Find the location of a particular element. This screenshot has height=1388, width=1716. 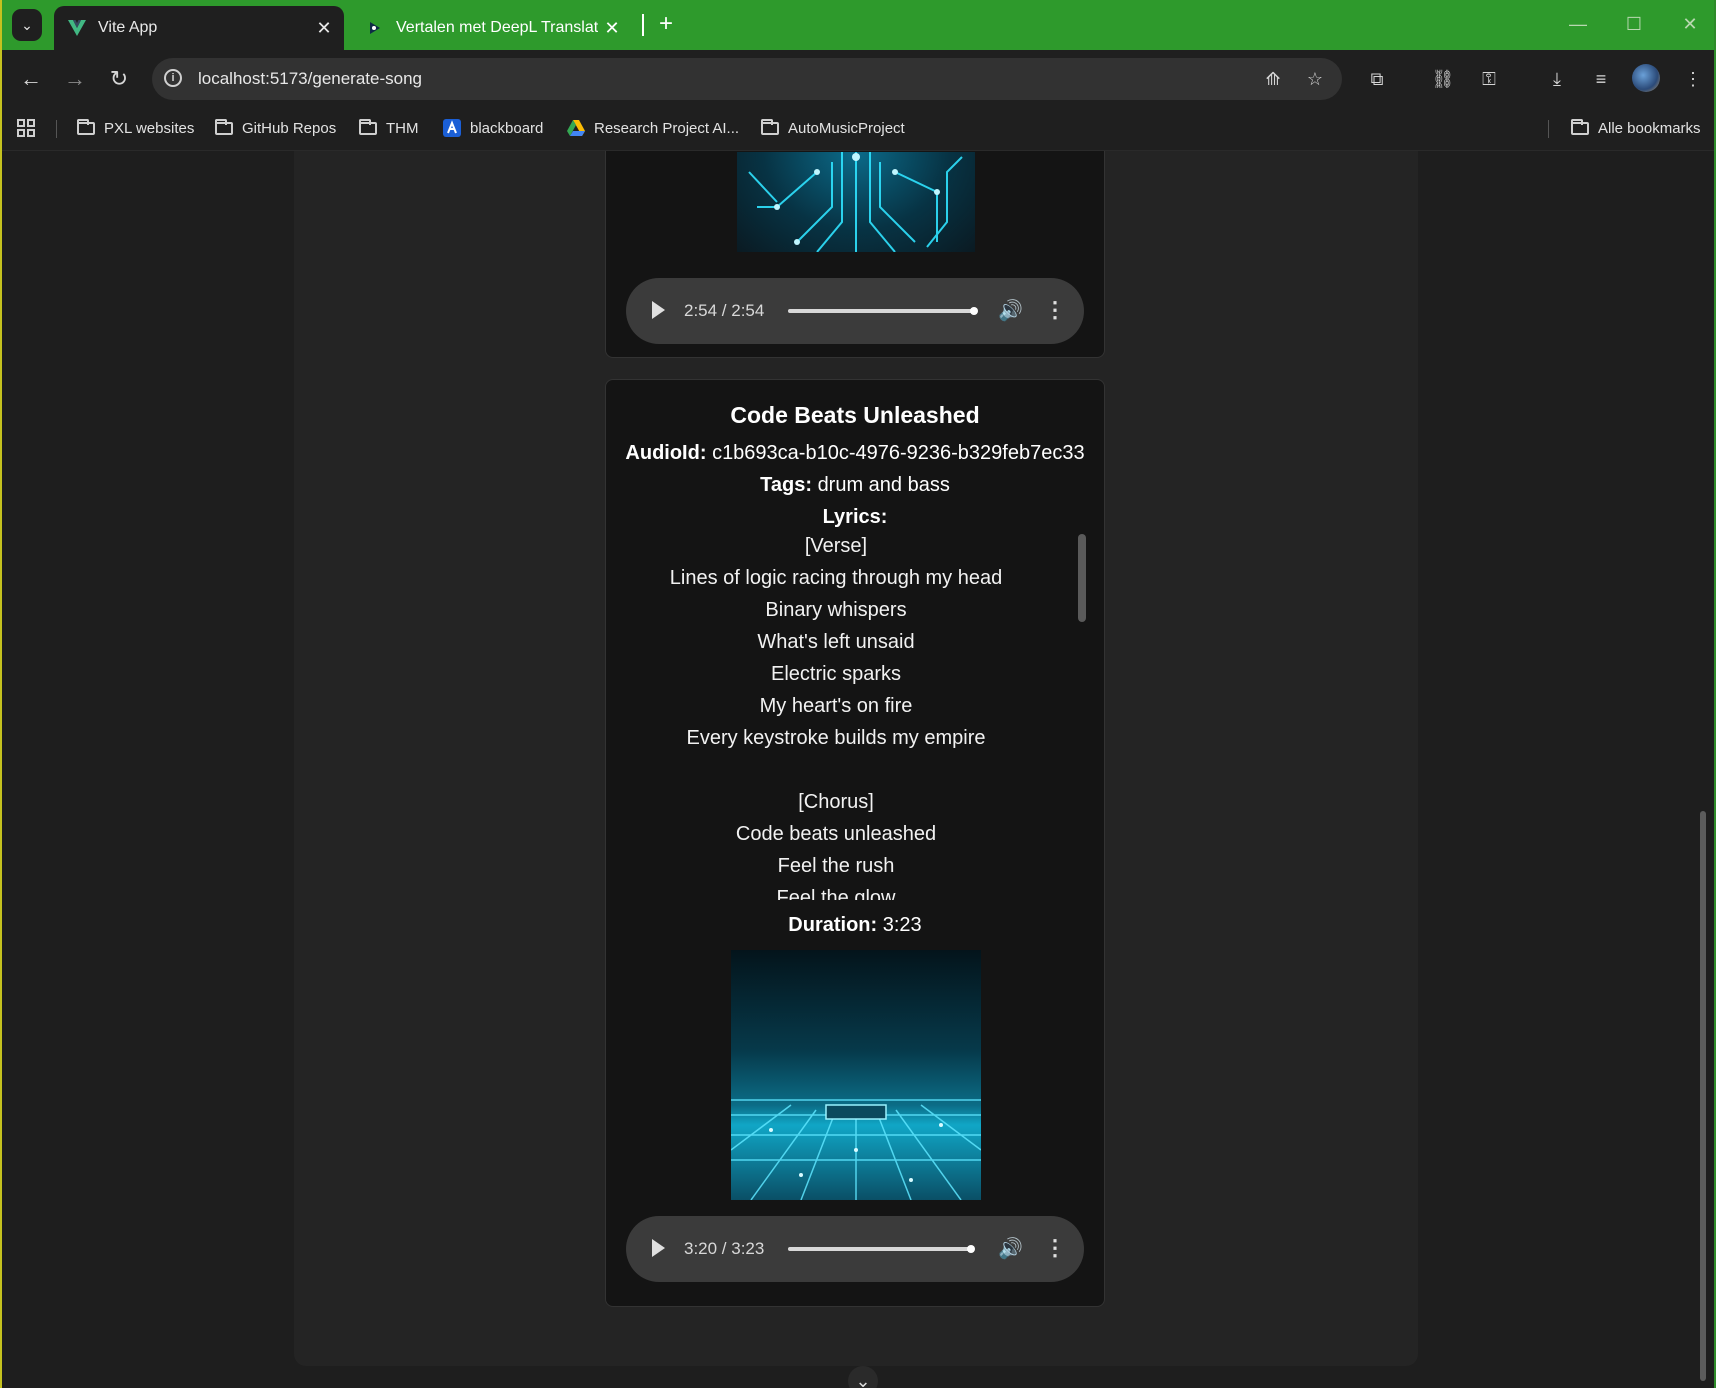

lyric-line: What's left unsaid is located at coordinates (836, 642).